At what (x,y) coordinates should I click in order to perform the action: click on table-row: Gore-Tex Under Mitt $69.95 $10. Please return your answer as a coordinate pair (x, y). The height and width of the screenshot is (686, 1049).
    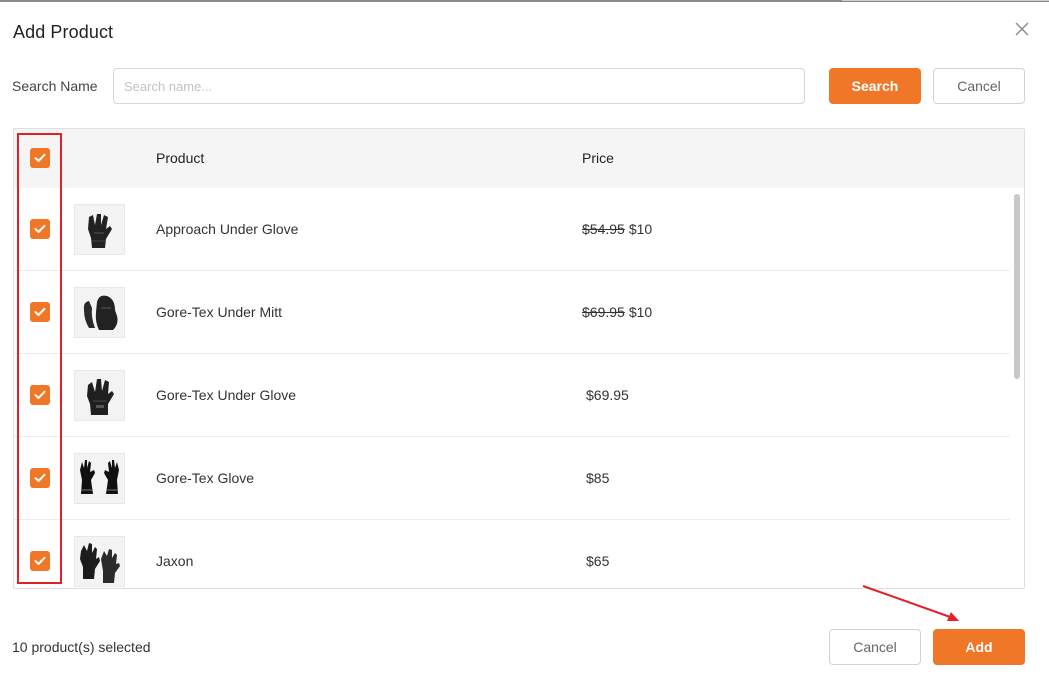
    Looking at the image, I should click on (512, 312).